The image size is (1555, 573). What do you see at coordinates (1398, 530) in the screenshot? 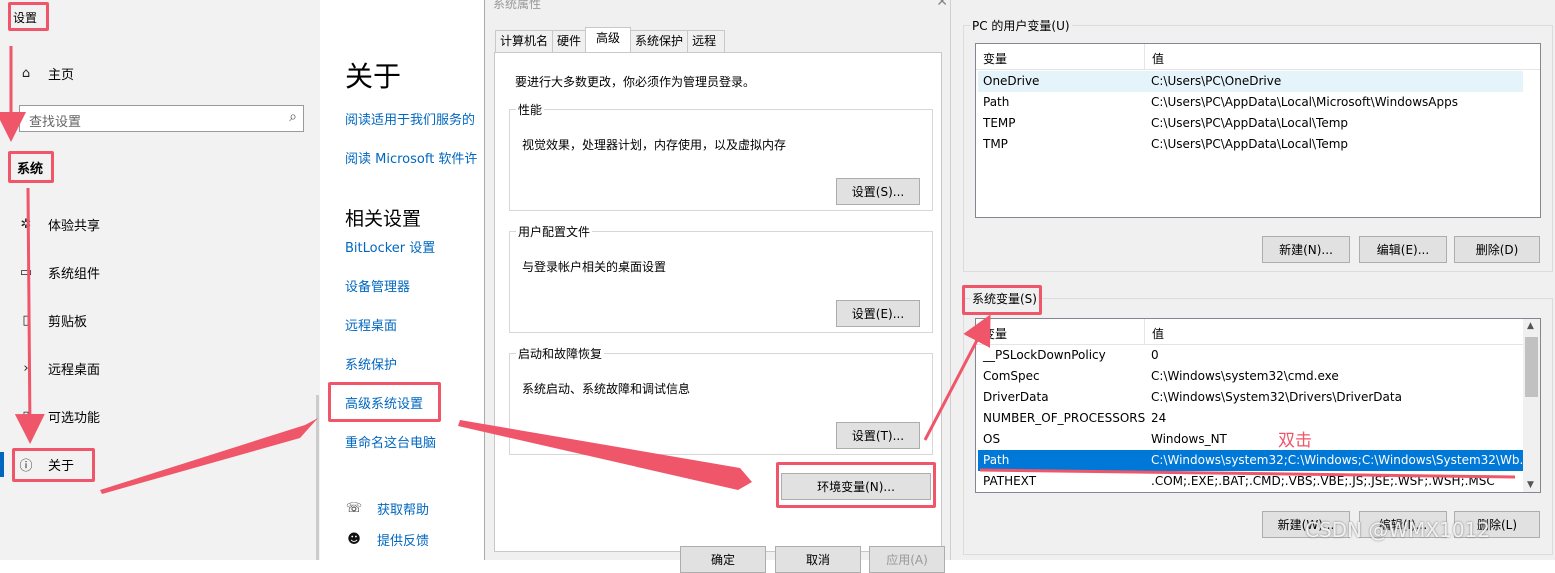
I see `watermark: CSDN @WMX1012` at bounding box center [1398, 530].